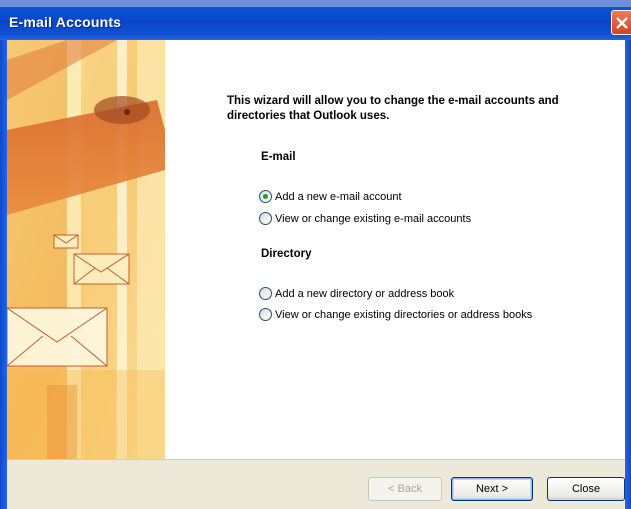 The height and width of the screenshot is (509, 631). I want to click on radio-label: Add a new e-mail account, so click(338, 196).